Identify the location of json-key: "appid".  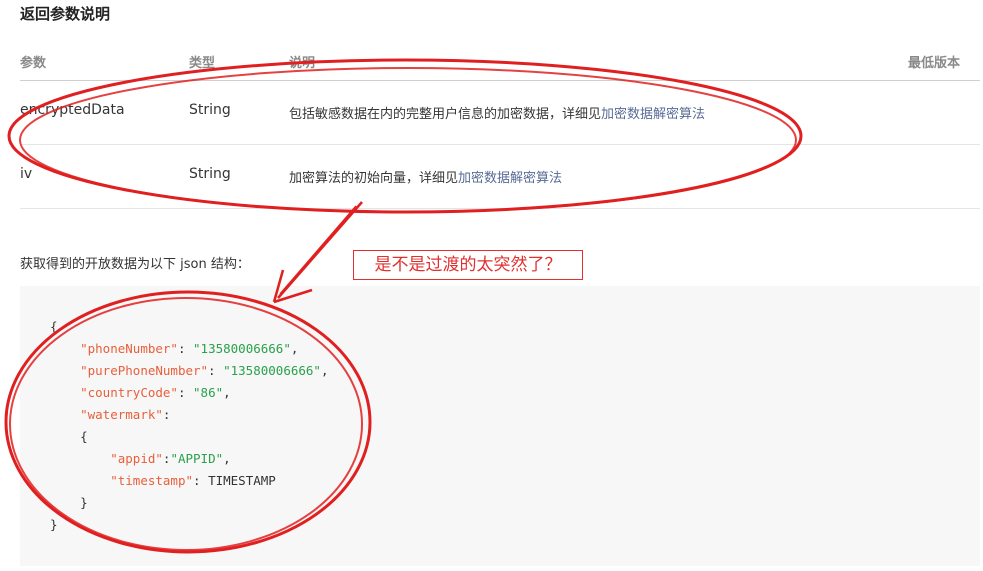
(136, 458).